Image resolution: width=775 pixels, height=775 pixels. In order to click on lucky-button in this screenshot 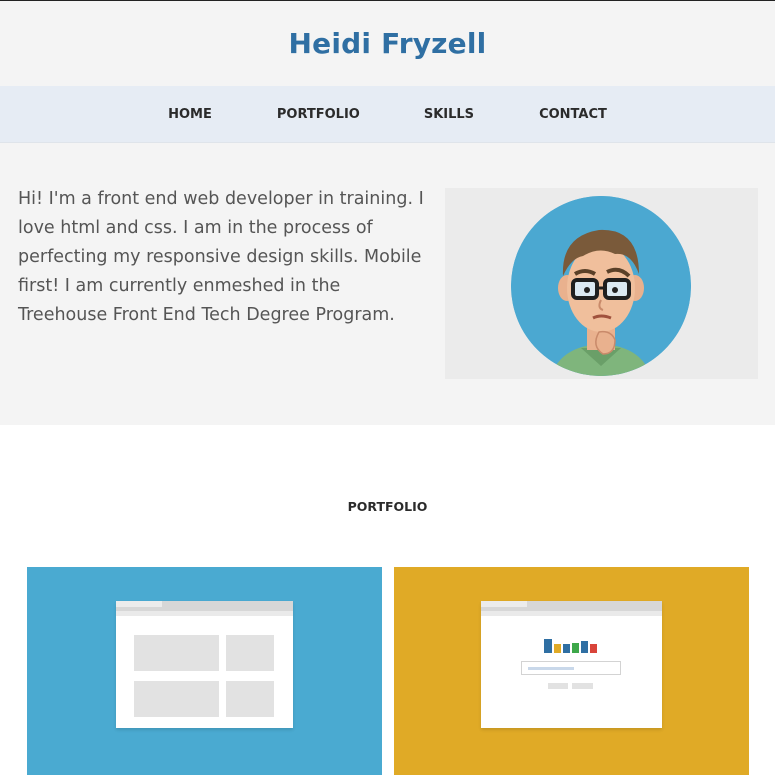, I will do `click(582, 686)`.